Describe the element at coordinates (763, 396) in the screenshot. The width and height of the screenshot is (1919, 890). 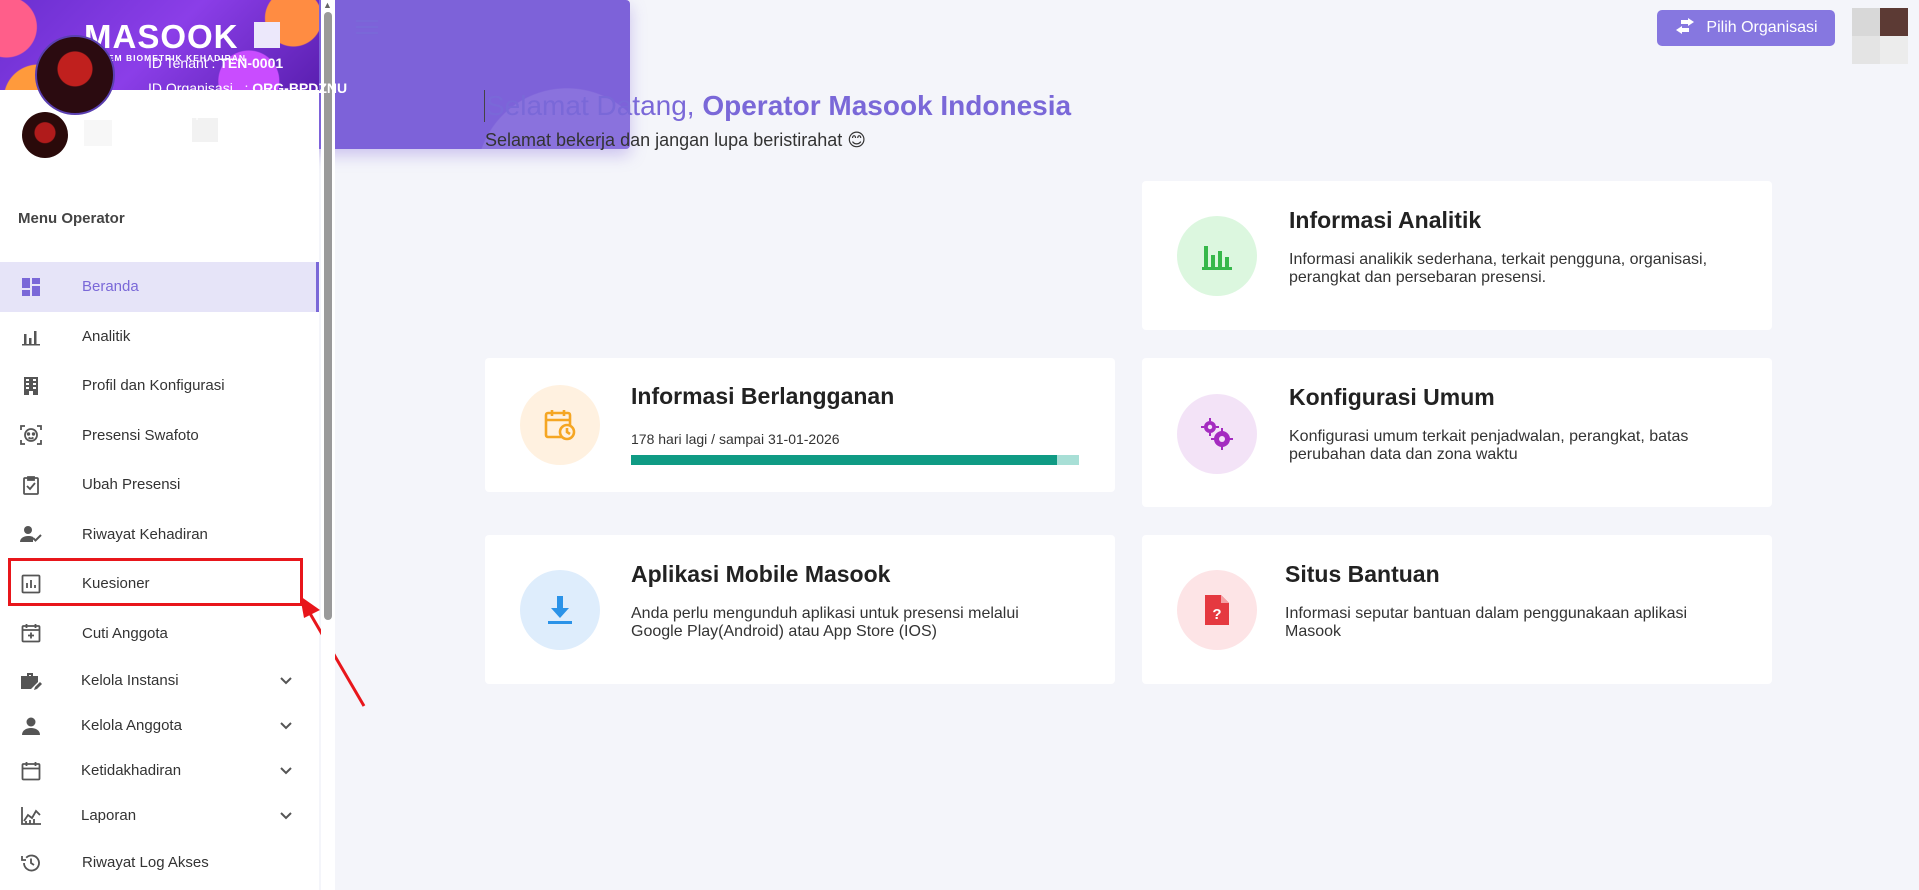
I see `card-title: Informasi Berlangganan` at that location.